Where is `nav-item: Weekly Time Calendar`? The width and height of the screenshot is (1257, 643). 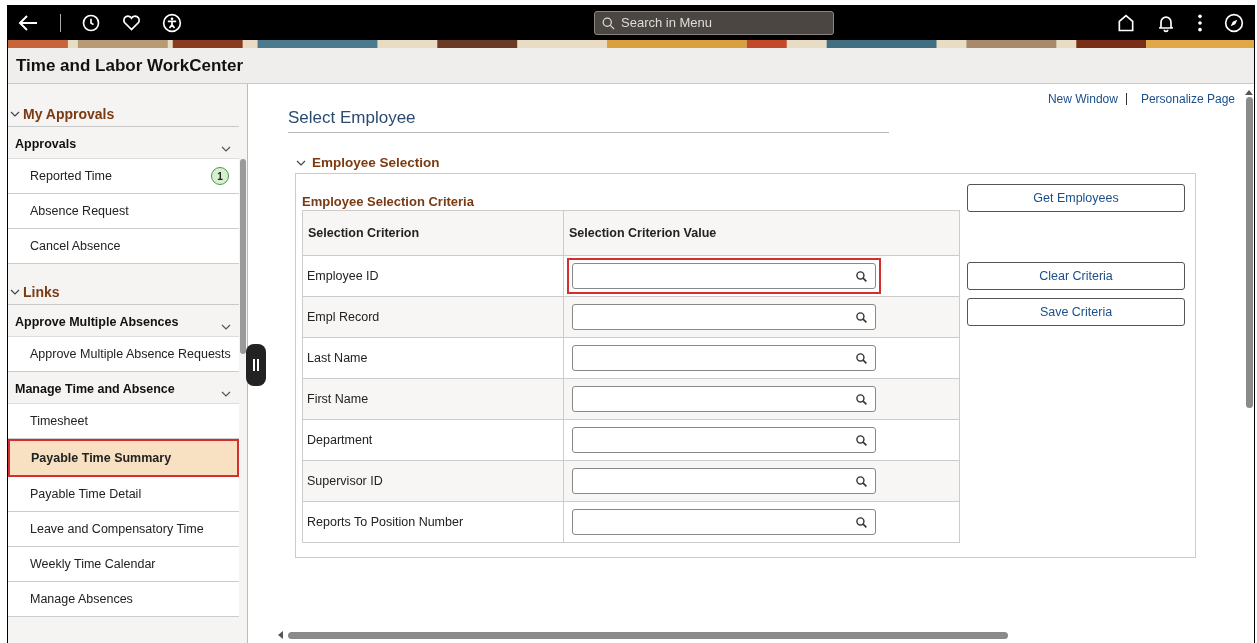 nav-item: Weekly Time Calendar is located at coordinates (123, 564).